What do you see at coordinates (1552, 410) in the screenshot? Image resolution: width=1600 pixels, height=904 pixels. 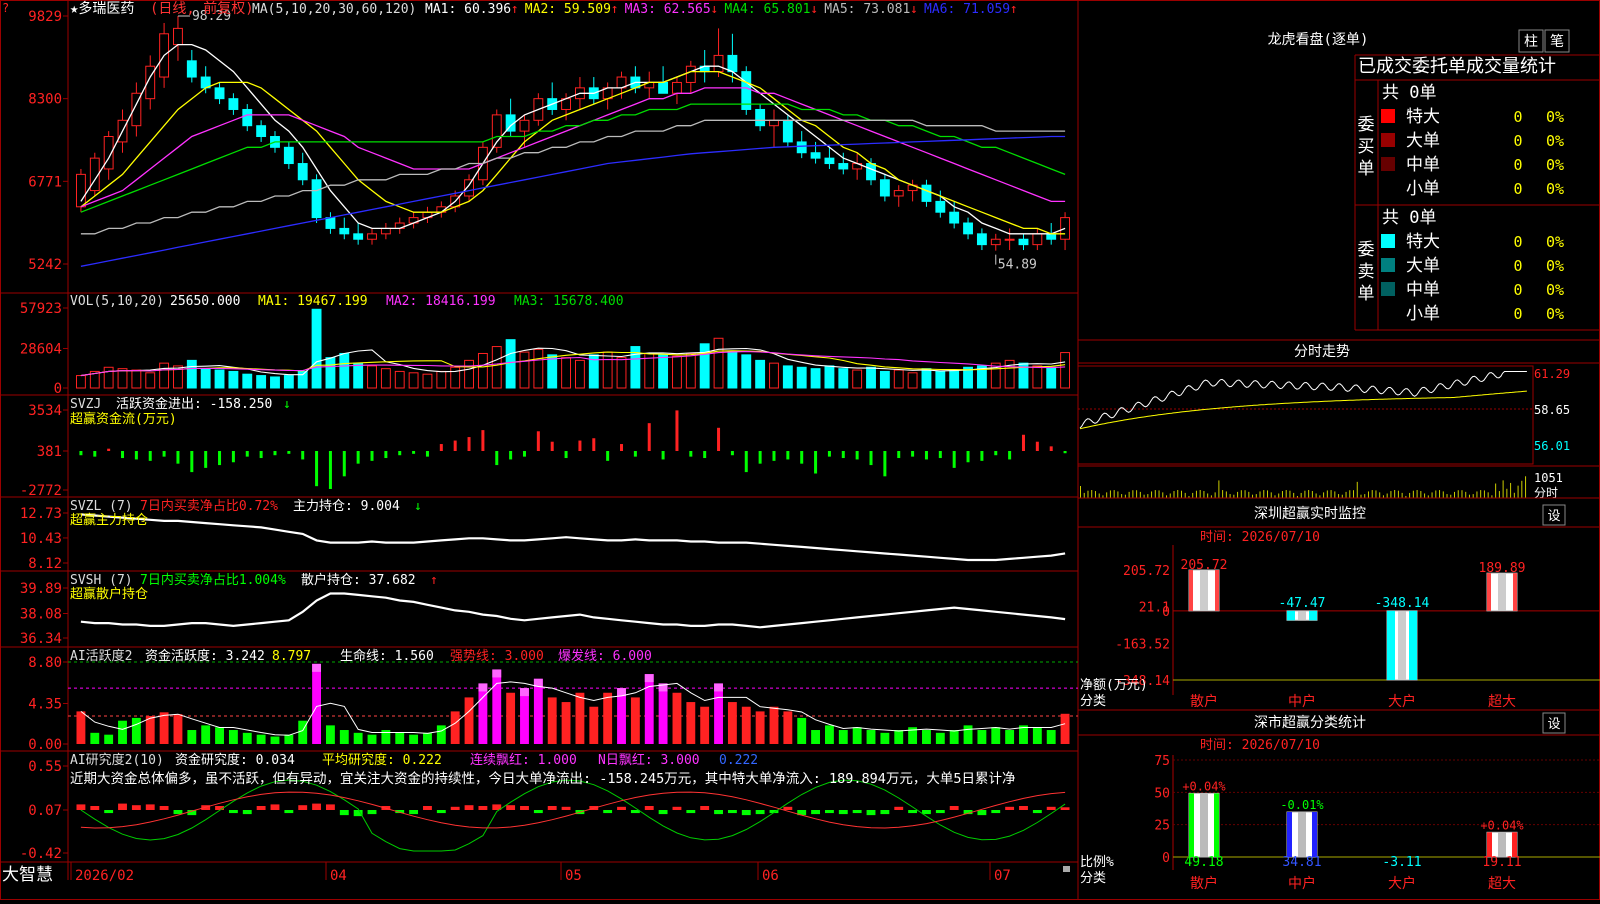 I see `intraday-y-label: 58.65` at bounding box center [1552, 410].